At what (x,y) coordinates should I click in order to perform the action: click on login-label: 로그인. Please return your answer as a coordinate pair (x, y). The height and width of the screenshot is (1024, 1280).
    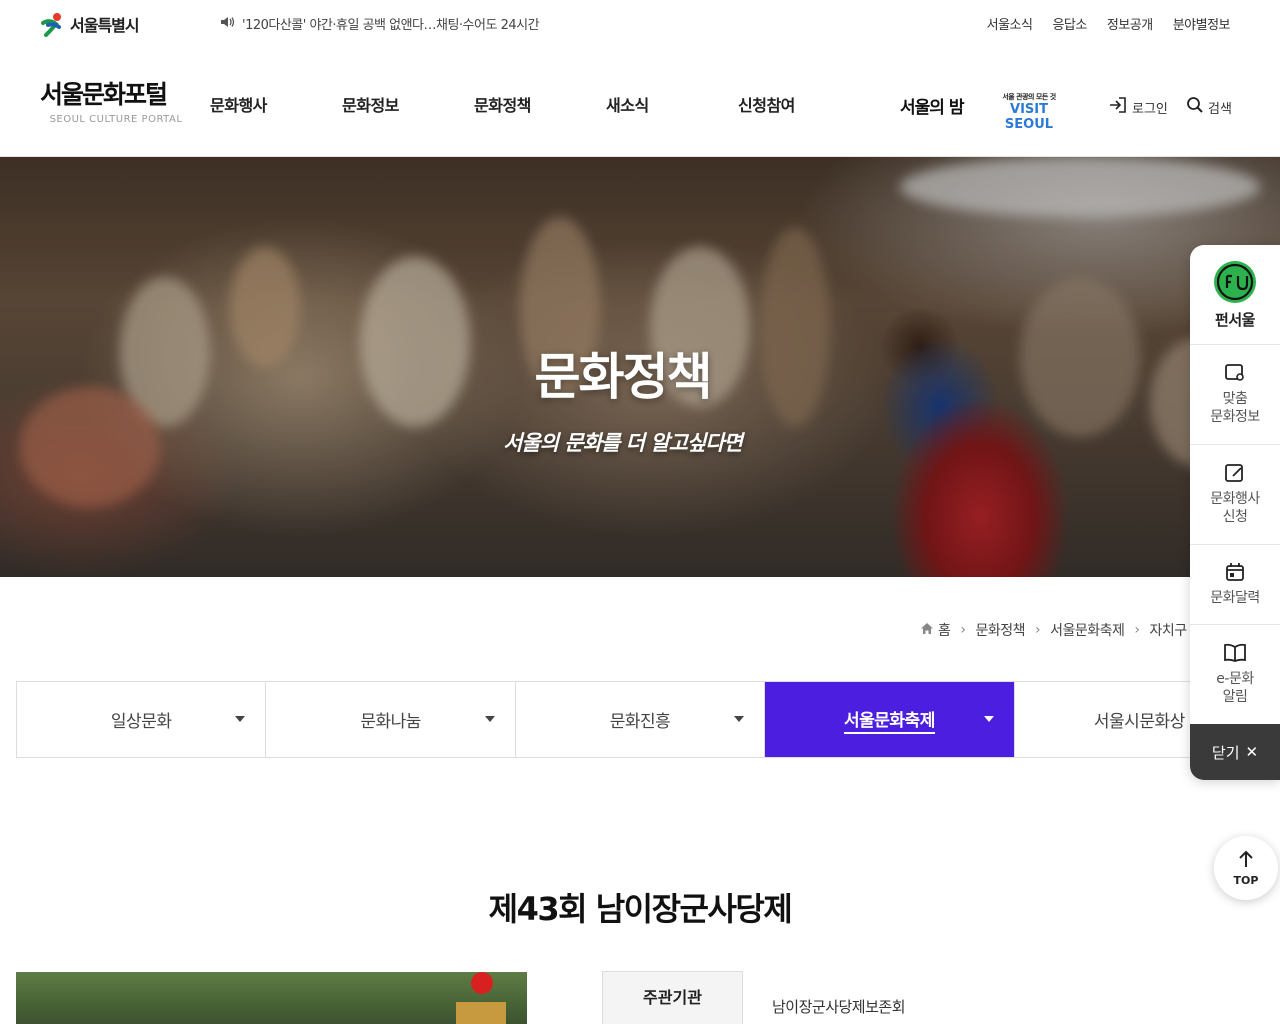
    Looking at the image, I should click on (1150, 109).